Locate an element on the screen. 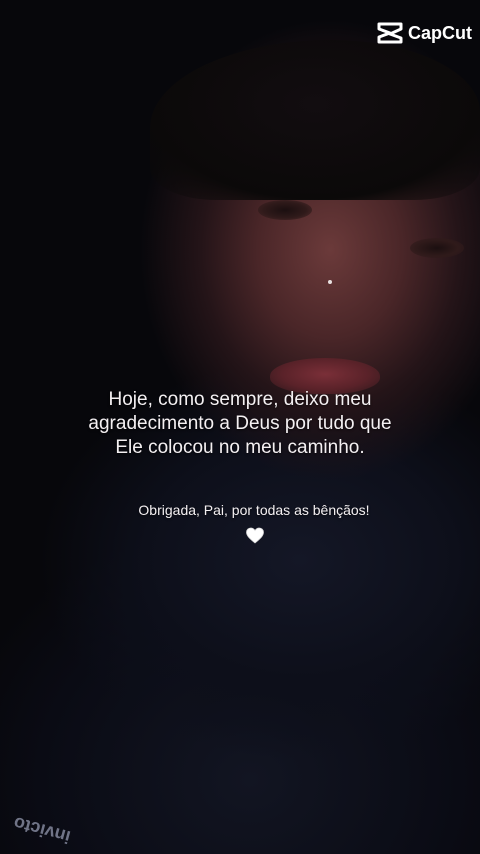  white-heart-icon is located at coordinates (255, 535).